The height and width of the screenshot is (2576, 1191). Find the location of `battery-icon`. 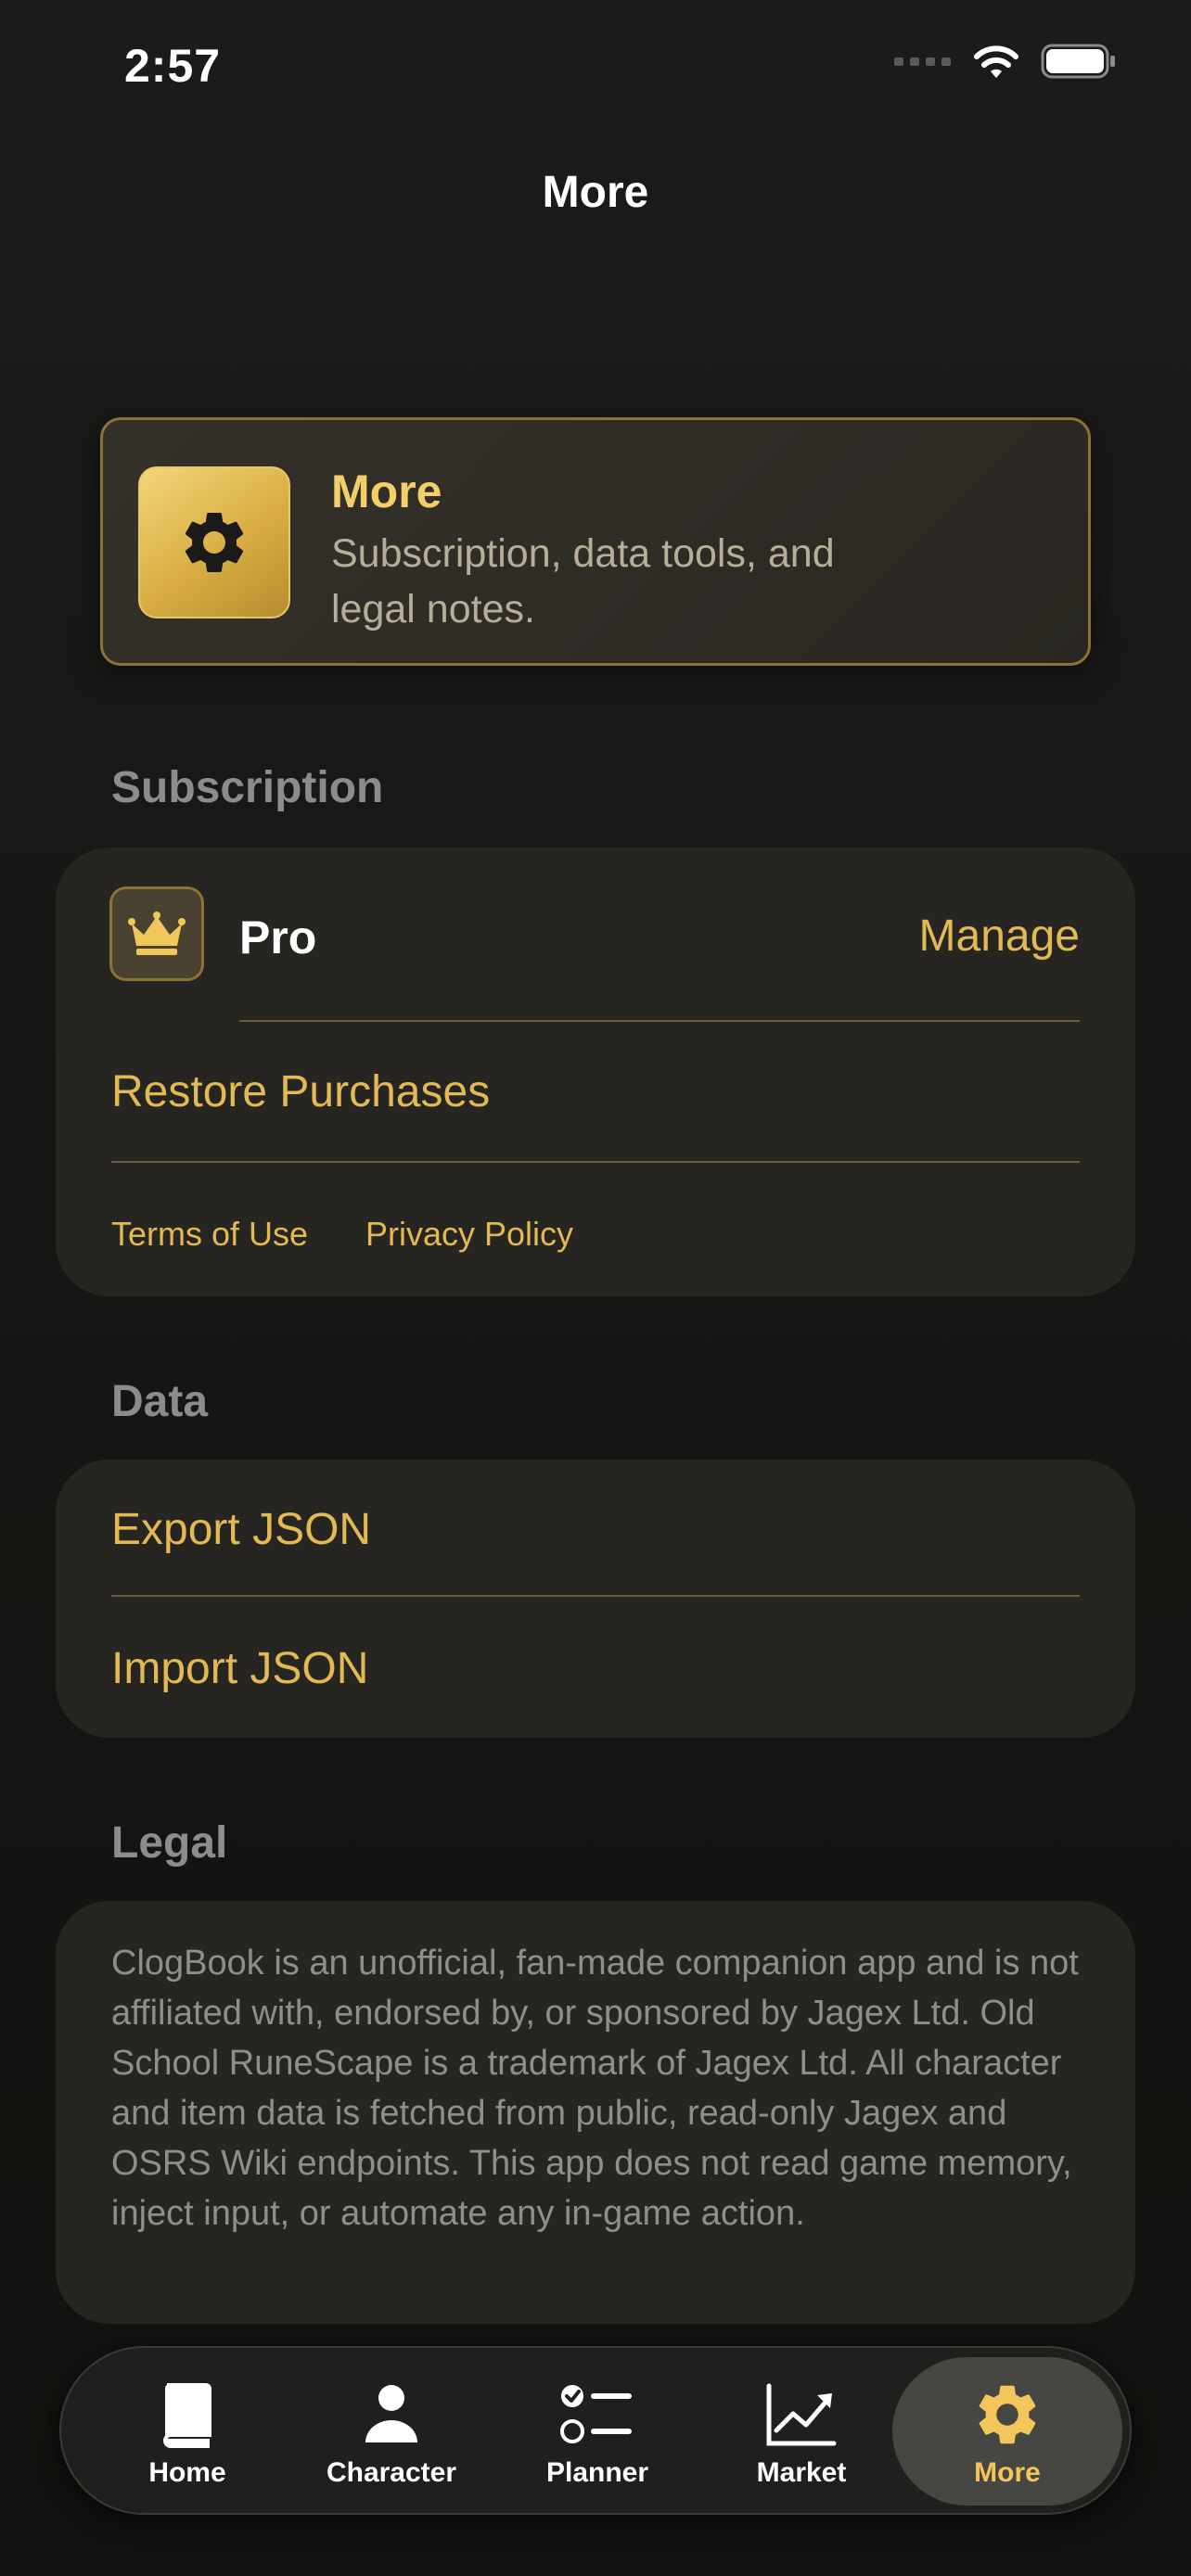

battery-icon is located at coordinates (1078, 61).